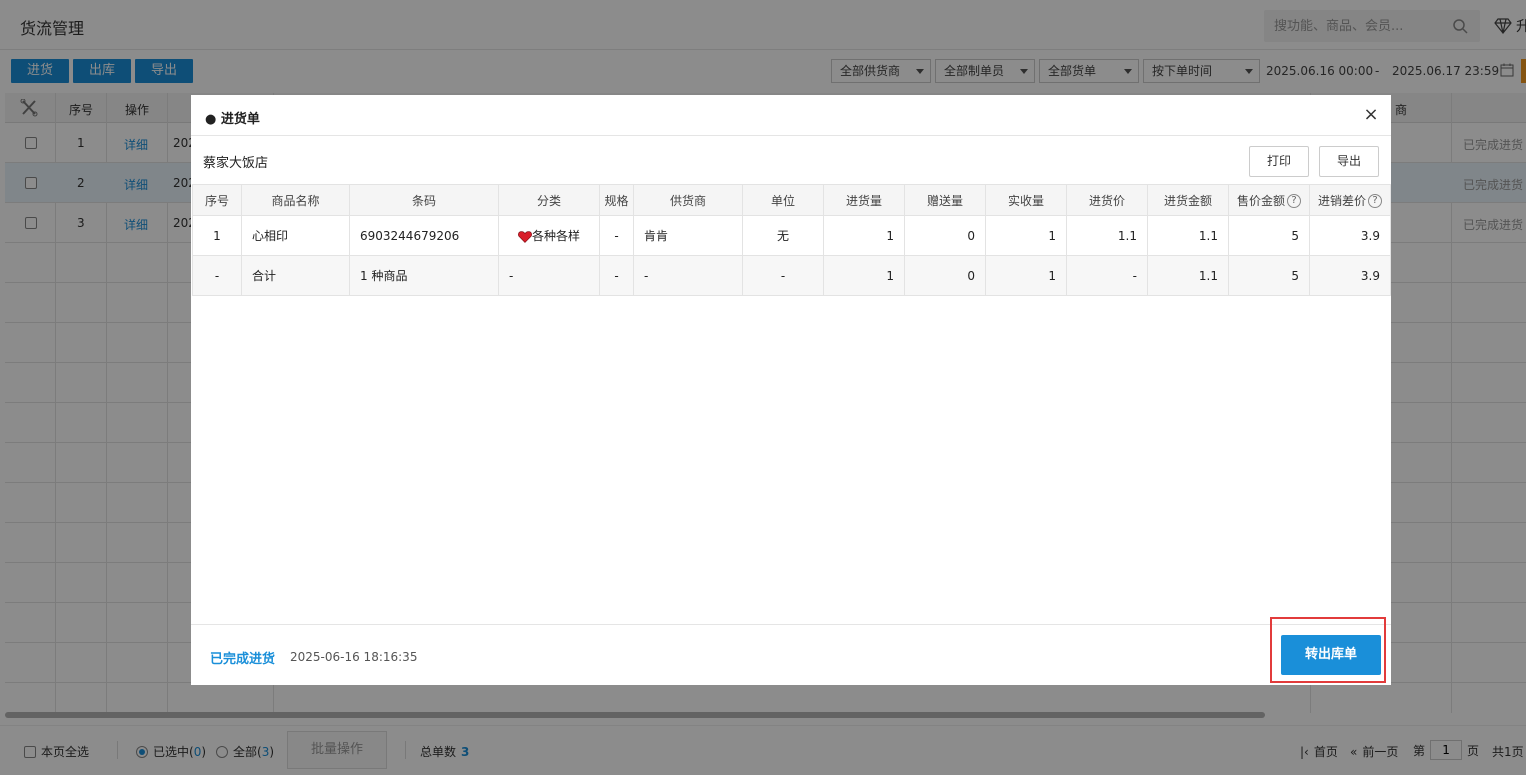 This screenshot has width=1526, height=775. Describe the element at coordinates (1331, 655) in the screenshot. I see `convert-to-outbound-button: 转出库单` at that location.